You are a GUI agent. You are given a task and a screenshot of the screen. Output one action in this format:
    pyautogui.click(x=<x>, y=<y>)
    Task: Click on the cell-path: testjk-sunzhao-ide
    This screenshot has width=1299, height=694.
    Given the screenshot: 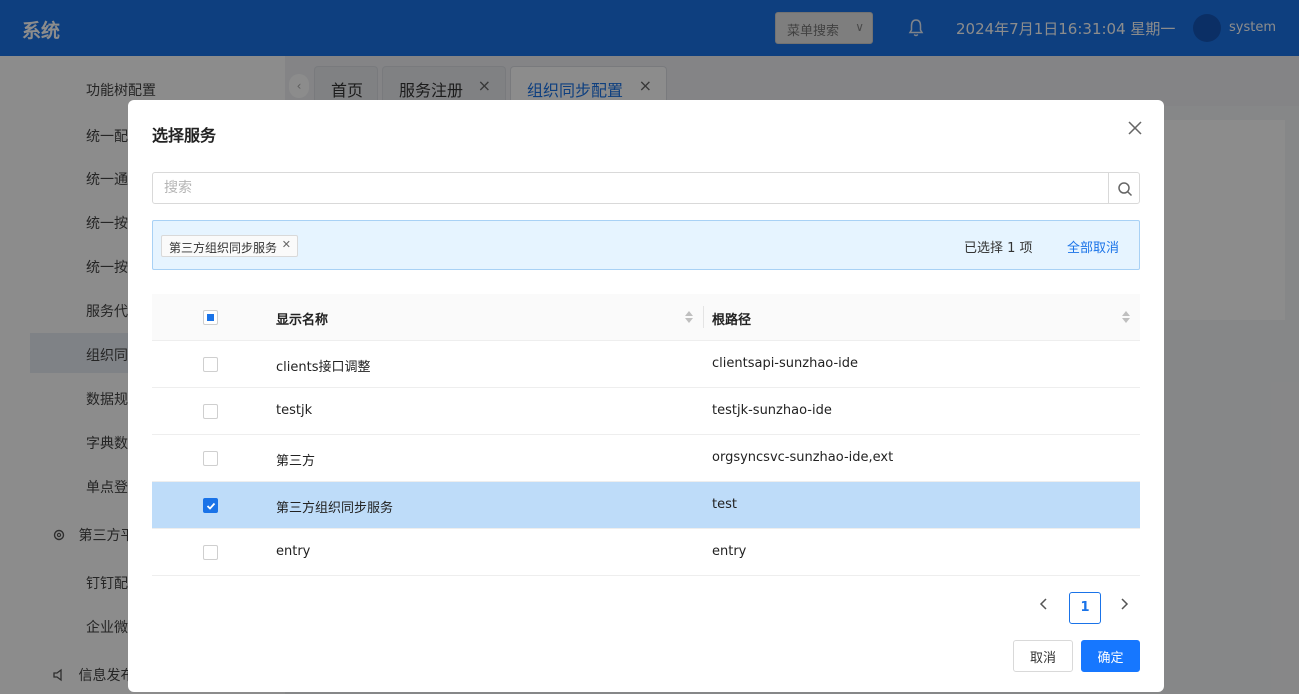 What is the action you would take?
    pyautogui.click(x=772, y=410)
    